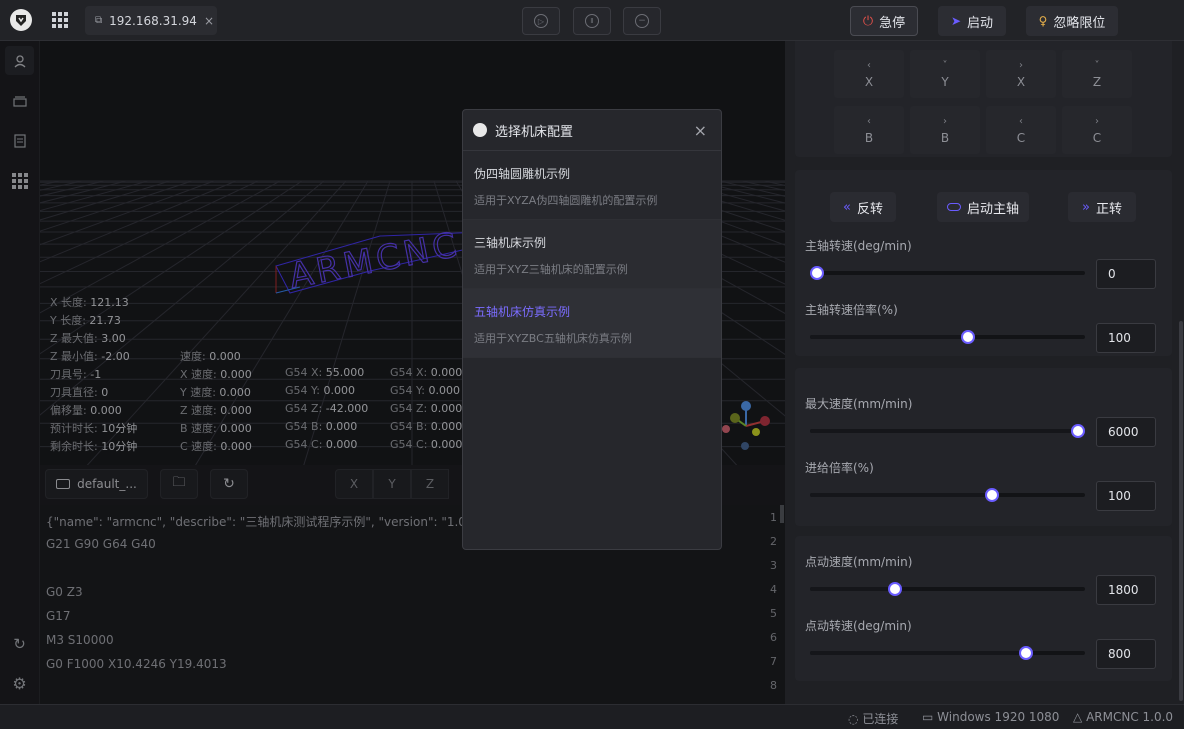 The image size is (1184, 729). I want to click on forward-button: » 正转, so click(1102, 207).